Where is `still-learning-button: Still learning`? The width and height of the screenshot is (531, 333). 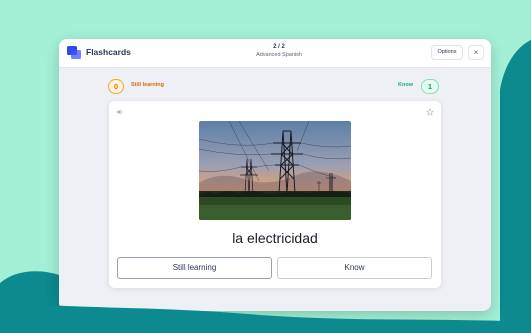
still-learning-button: Still learning is located at coordinates (194, 268).